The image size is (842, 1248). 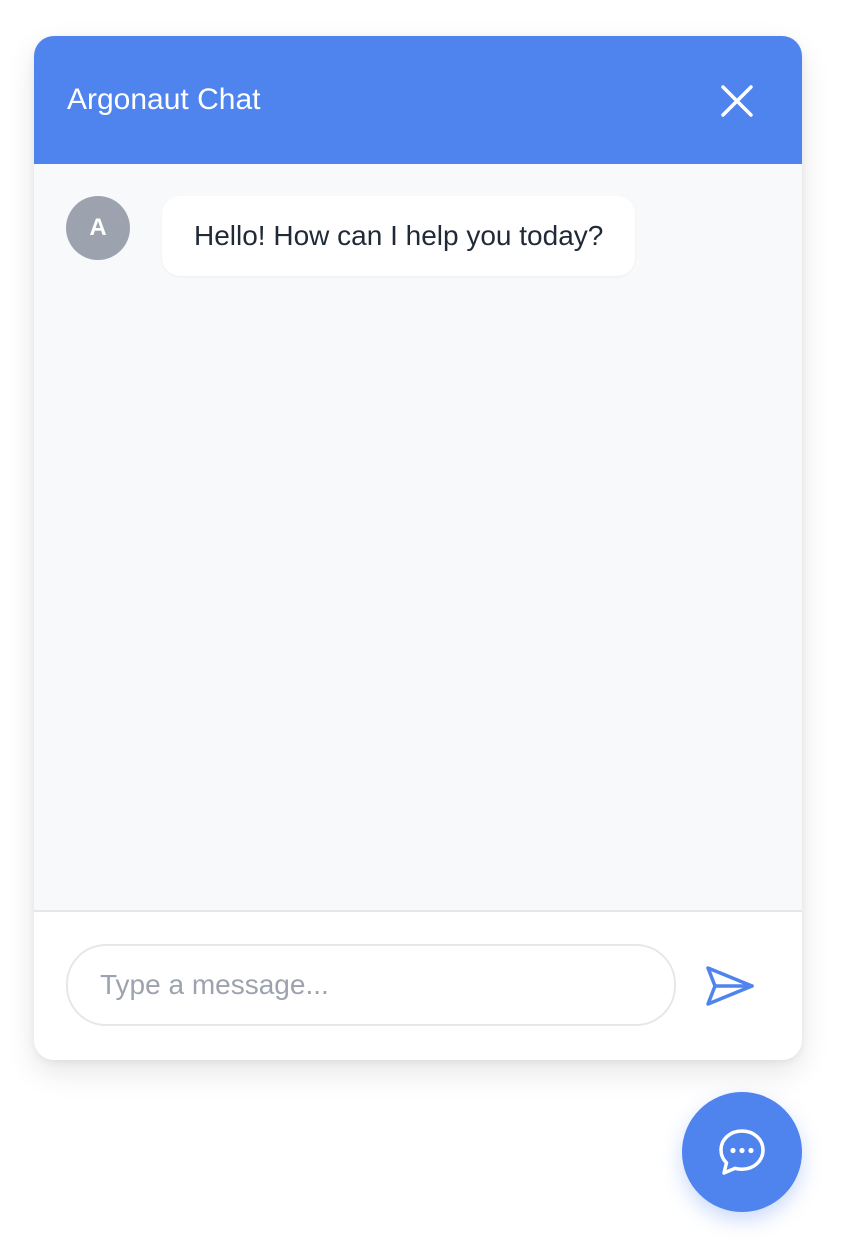 What do you see at coordinates (98, 228) in the screenshot?
I see `avatar: A` at bounding box center [98, 228].